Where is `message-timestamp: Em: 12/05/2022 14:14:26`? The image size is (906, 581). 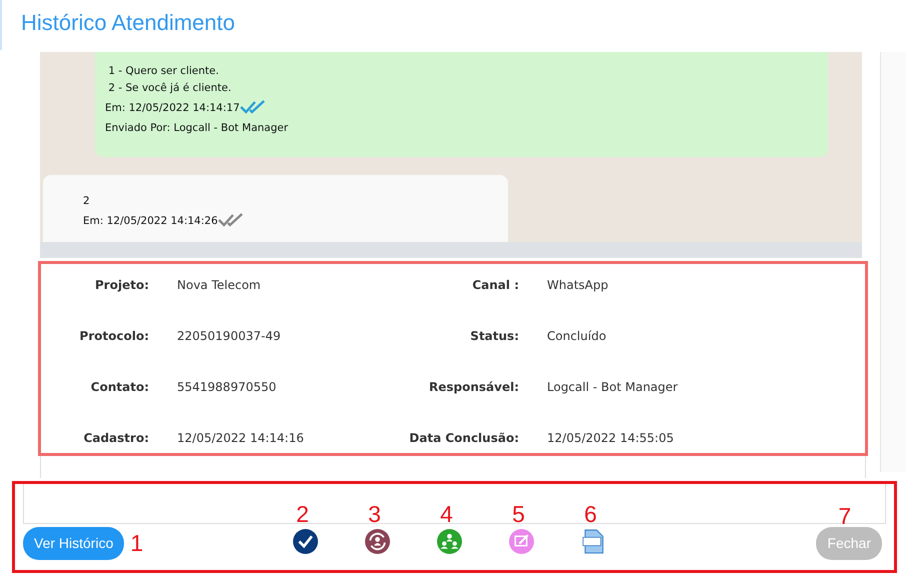 message-timestamp: Em: 12/05/2022 14:14:26 is located at coordinates (150, 221).